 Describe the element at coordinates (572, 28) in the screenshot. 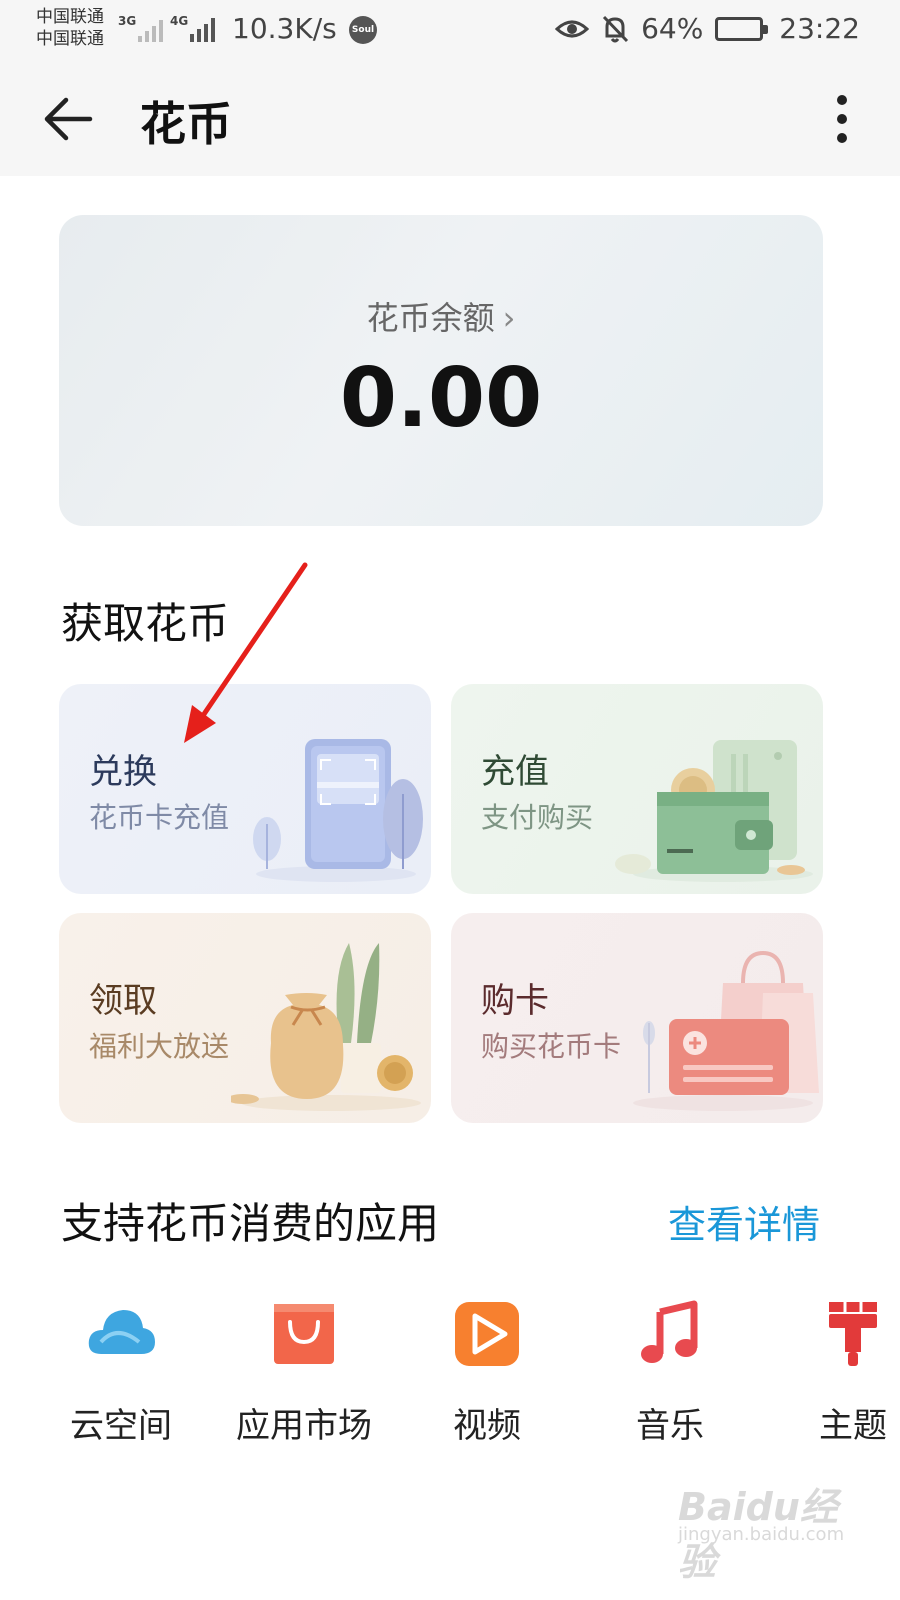

I see `eye-comfort-icon` at that location.